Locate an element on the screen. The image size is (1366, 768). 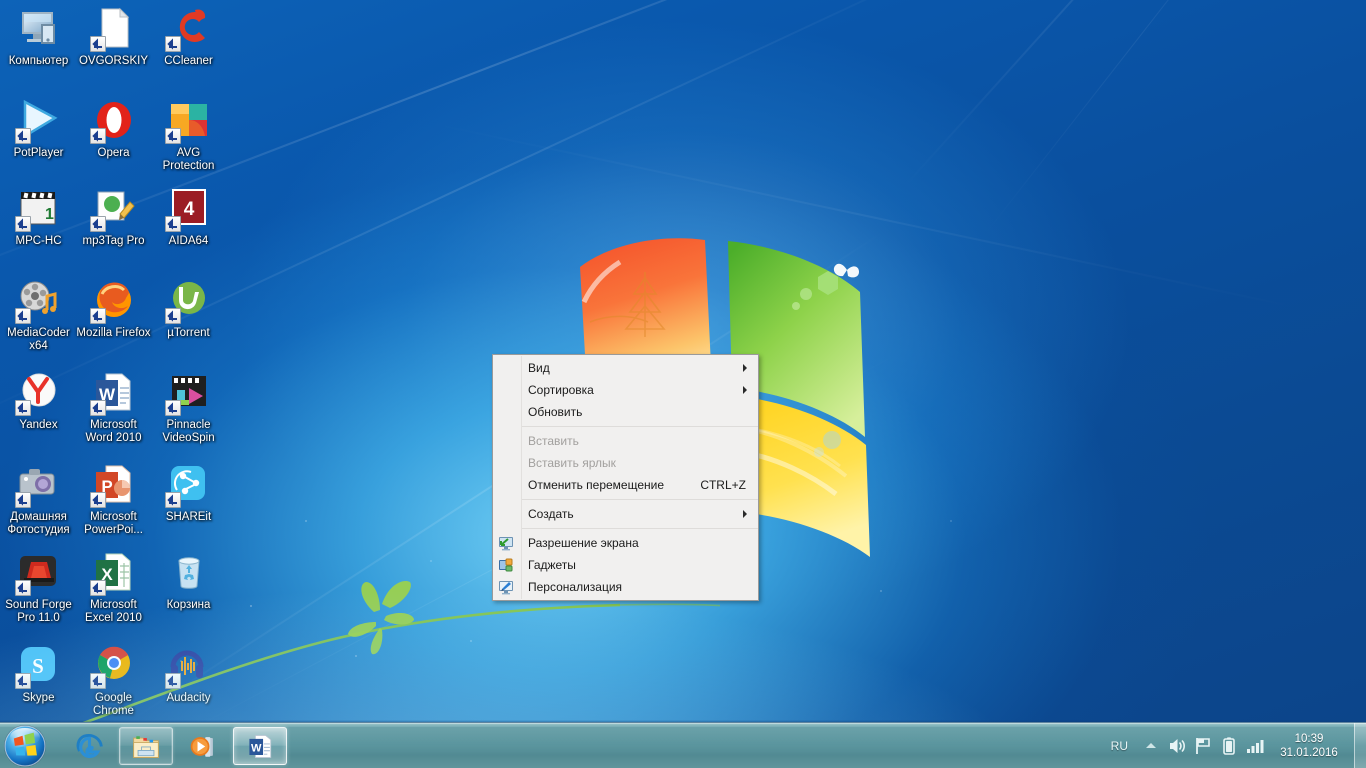
desktop-icon-mp3tag-pro: mp3Tag Pro is located at coordinates (113, 216).